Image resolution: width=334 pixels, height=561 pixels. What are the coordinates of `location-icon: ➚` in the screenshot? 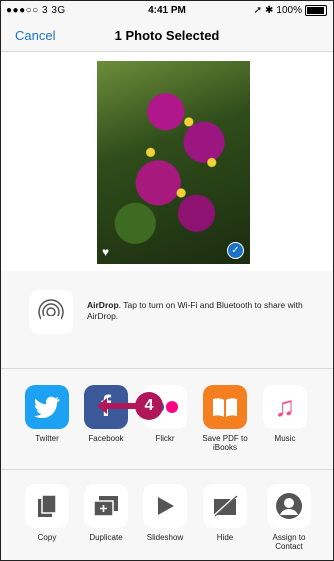 It's located at (258, 10).